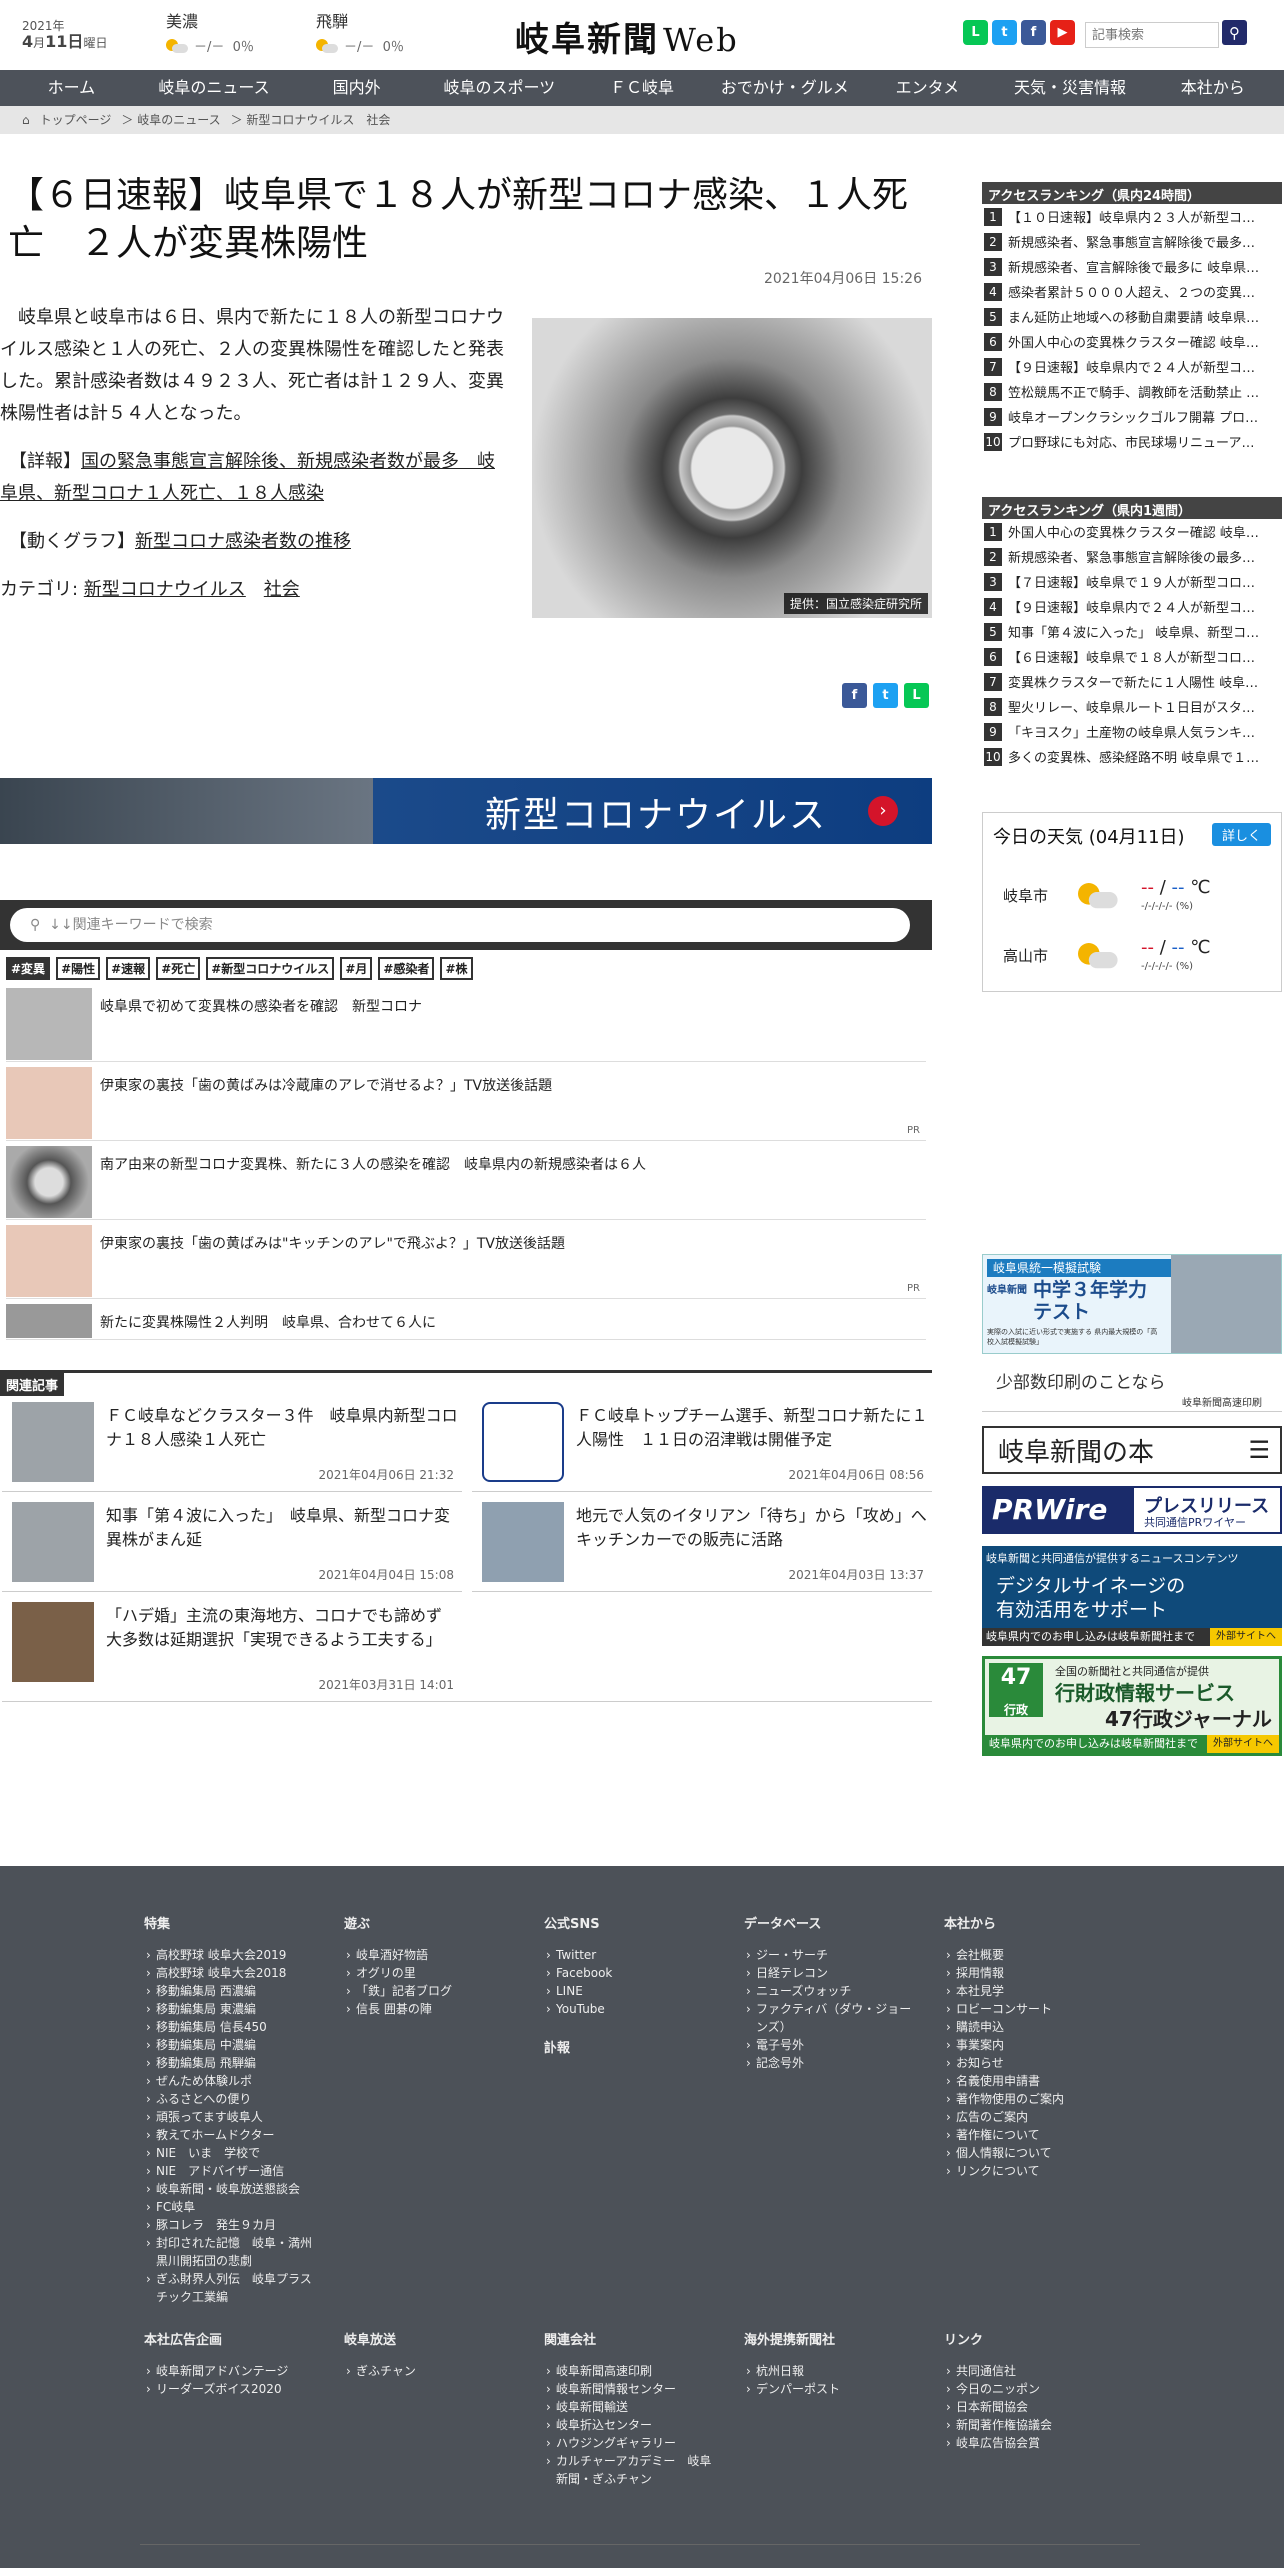  What do you see at coordinates (629, 2389) in the screenshot?
I see `footer-link: 岐阜新聞情報センター` at bounding box center [629, 2389].